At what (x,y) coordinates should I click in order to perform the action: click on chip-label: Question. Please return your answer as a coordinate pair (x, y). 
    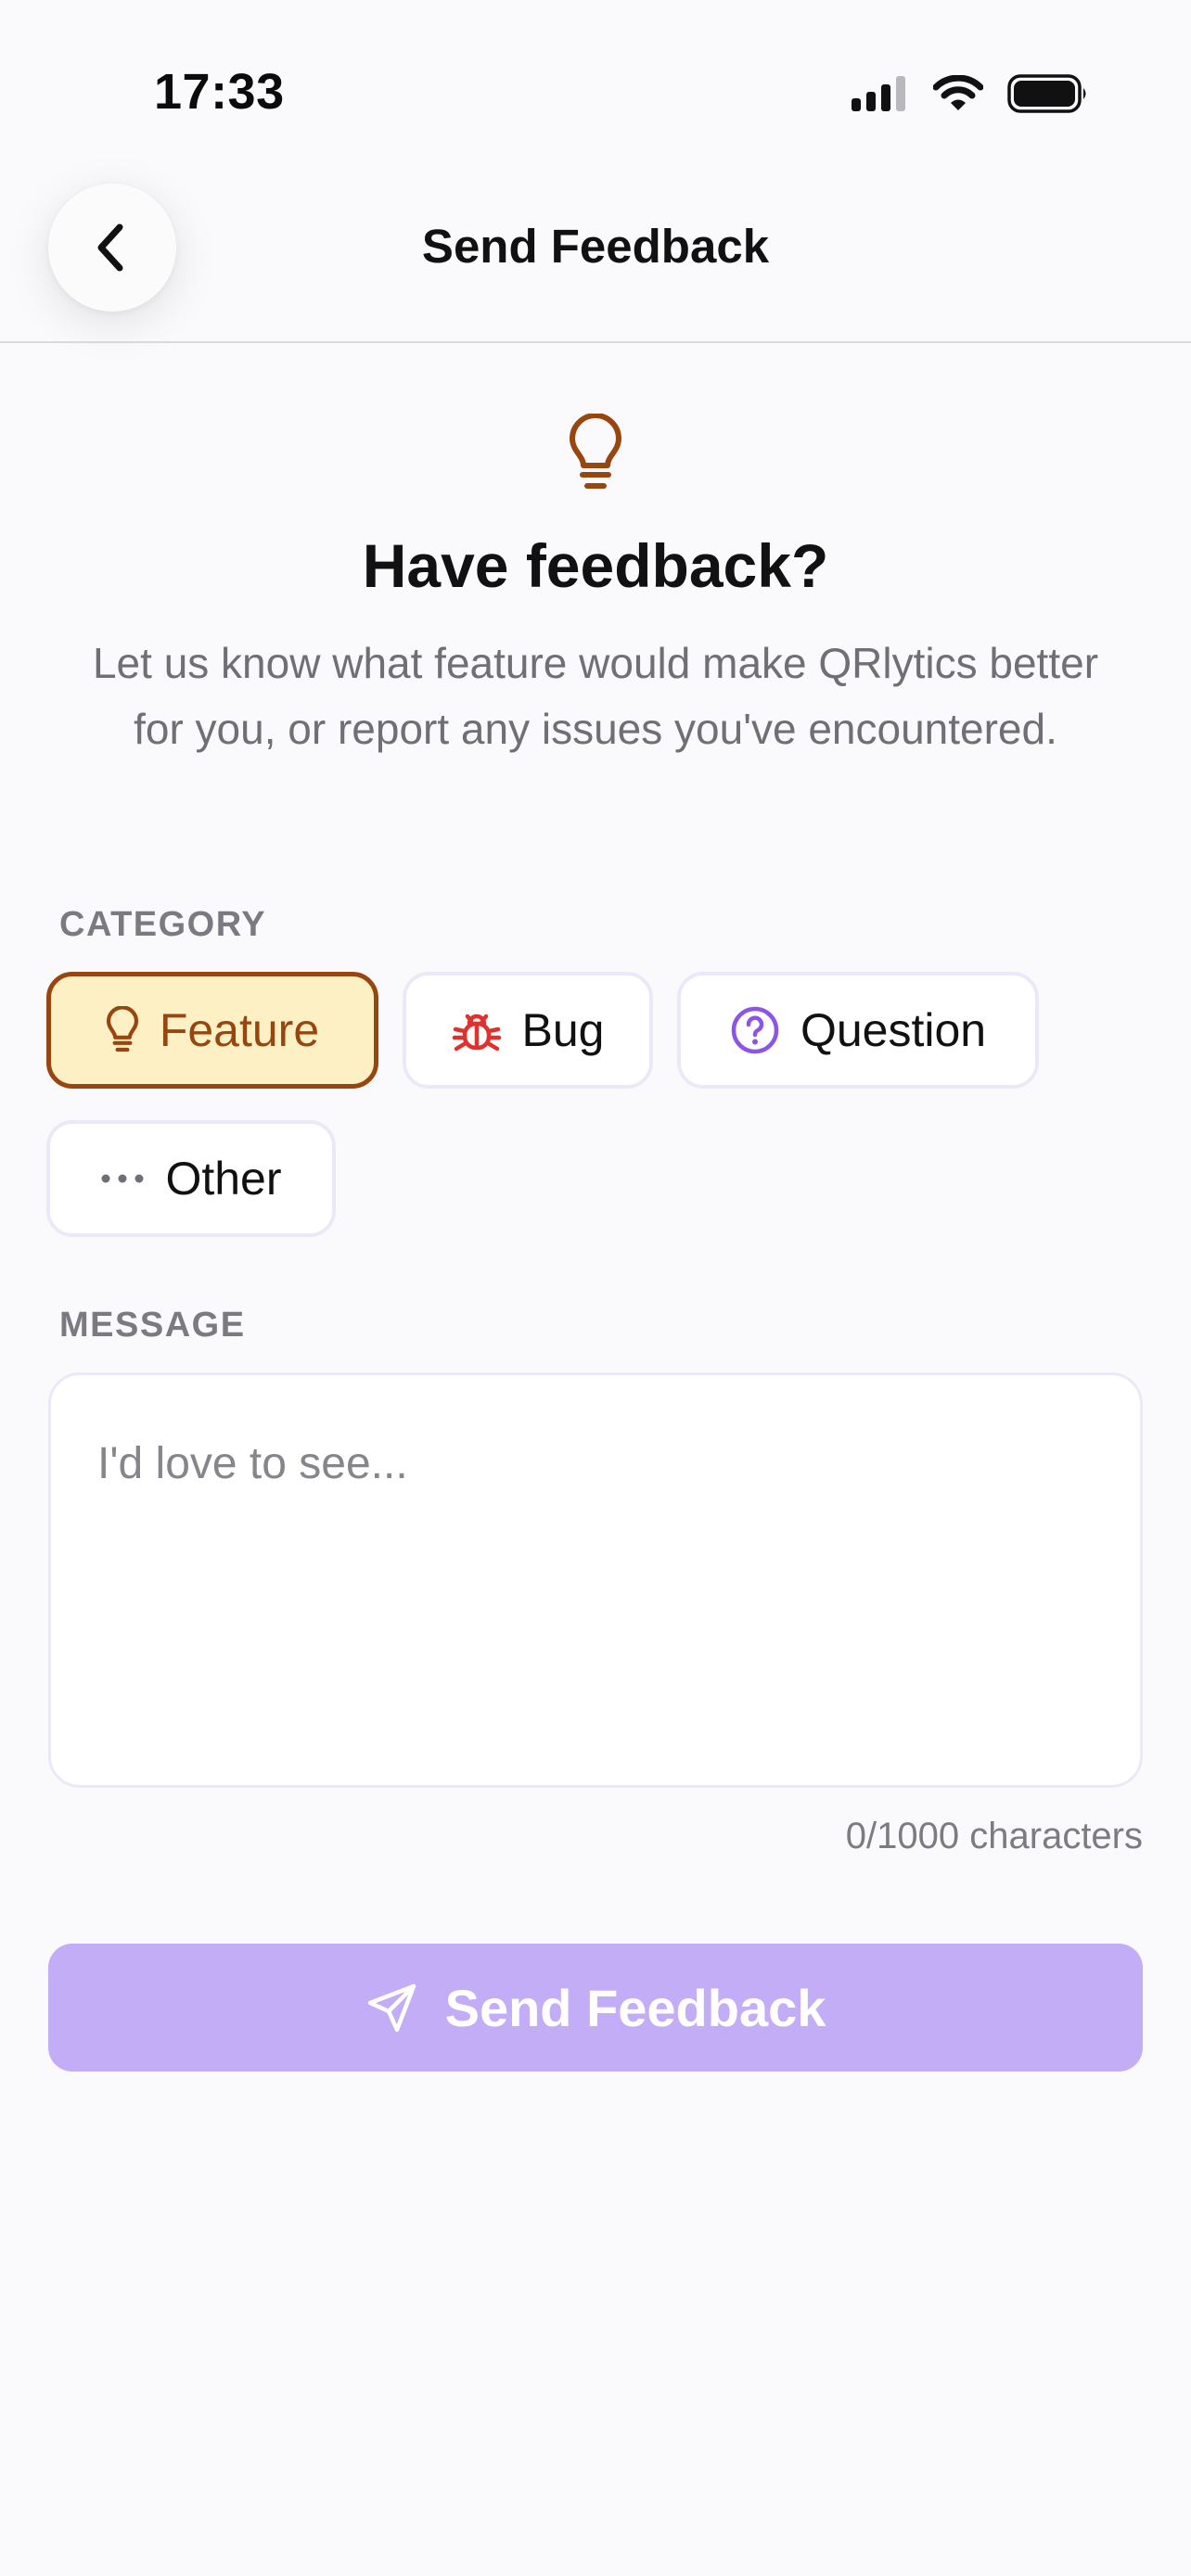
    Looking at the image, I should click on (894, 1030).